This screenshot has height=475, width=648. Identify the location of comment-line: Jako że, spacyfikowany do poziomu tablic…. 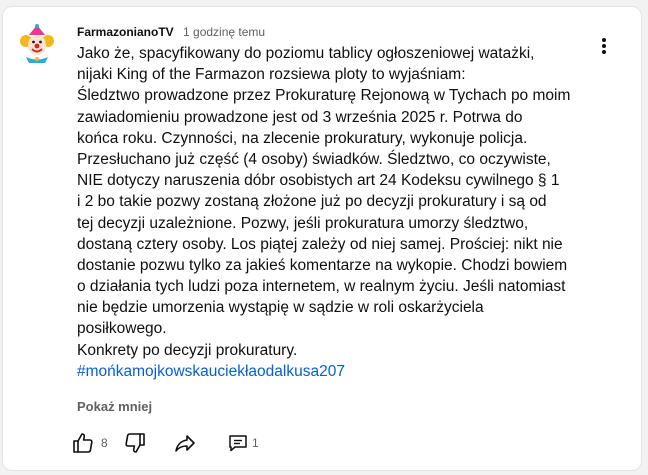
(306, 53).